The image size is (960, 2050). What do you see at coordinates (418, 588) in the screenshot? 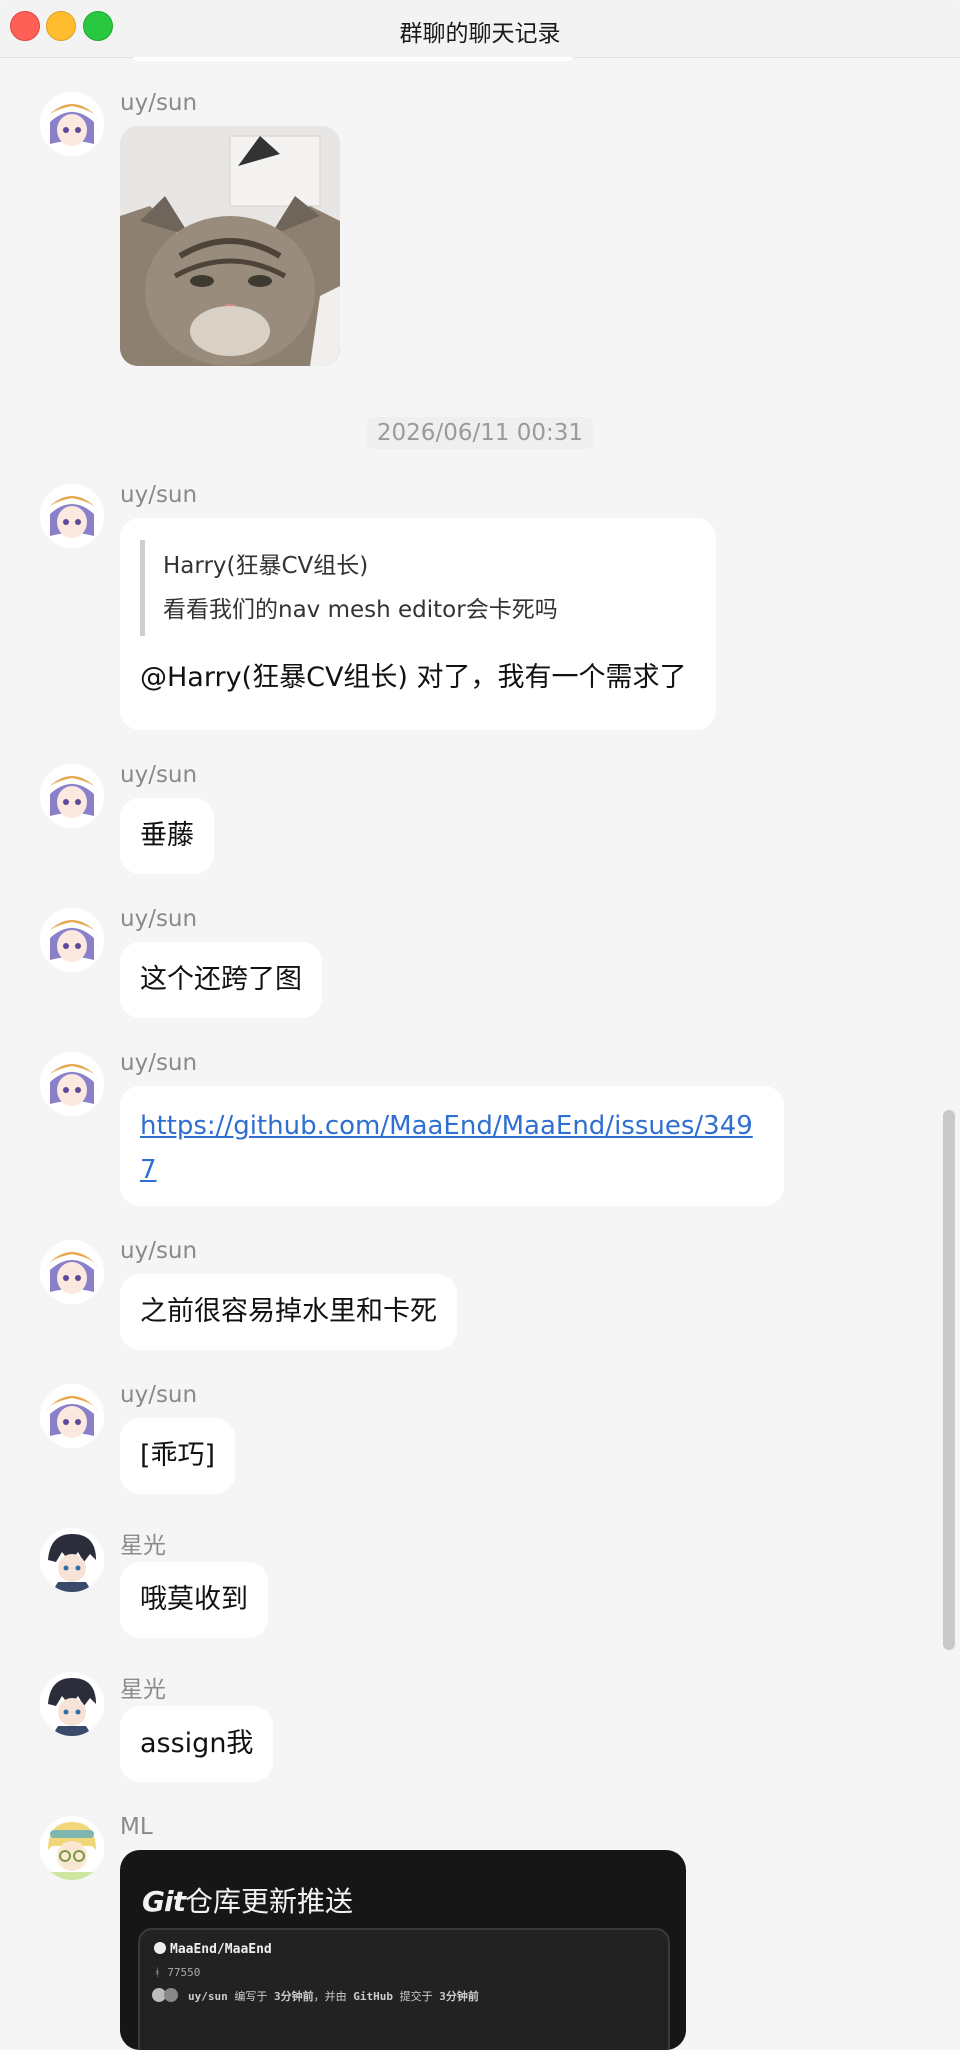
I see `quoted-message: Harry(狂暴CV组长) 看看我们的nav mesh editor会卡死吗` at bounding box center [418, 588].